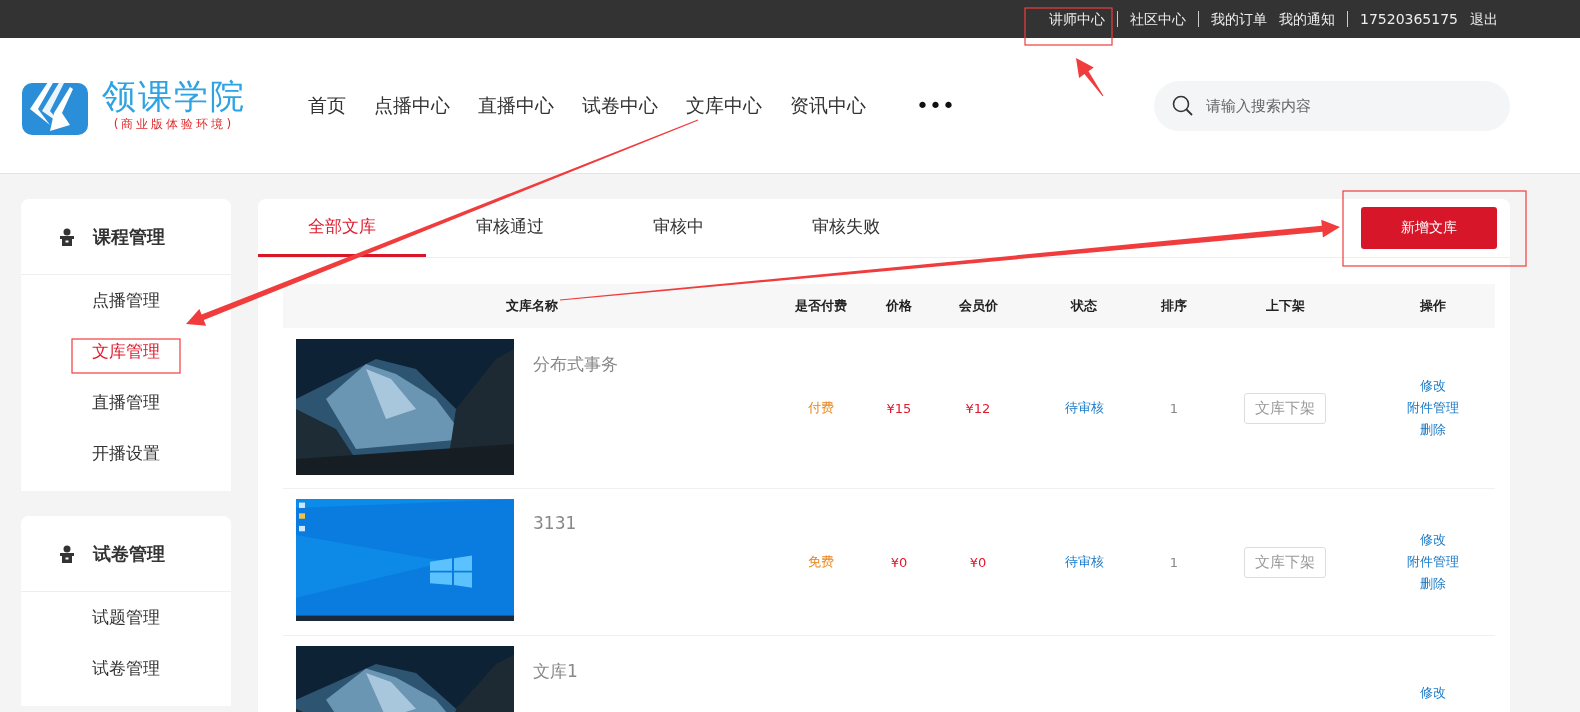  I want to click on payment-type: 免费, so click(821, 562).